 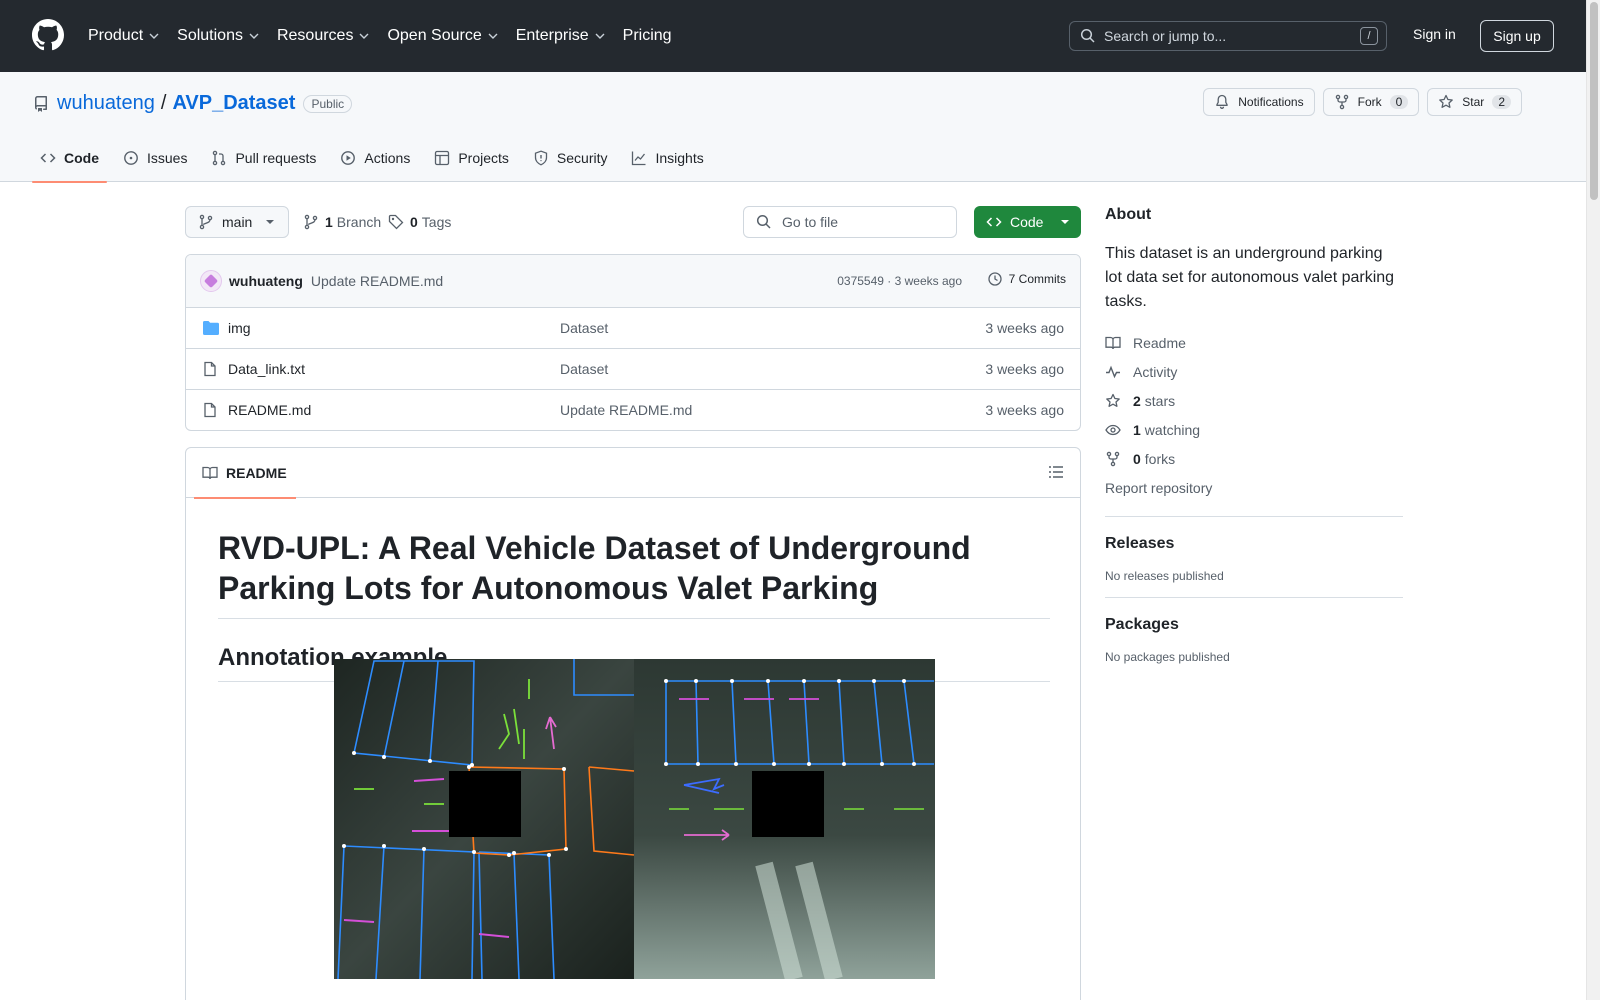 What do you see at coordinates (1026, 279) in the screenshot?
I see `commits-history-link: 7 Commits` at bounding box center [1026, 279].